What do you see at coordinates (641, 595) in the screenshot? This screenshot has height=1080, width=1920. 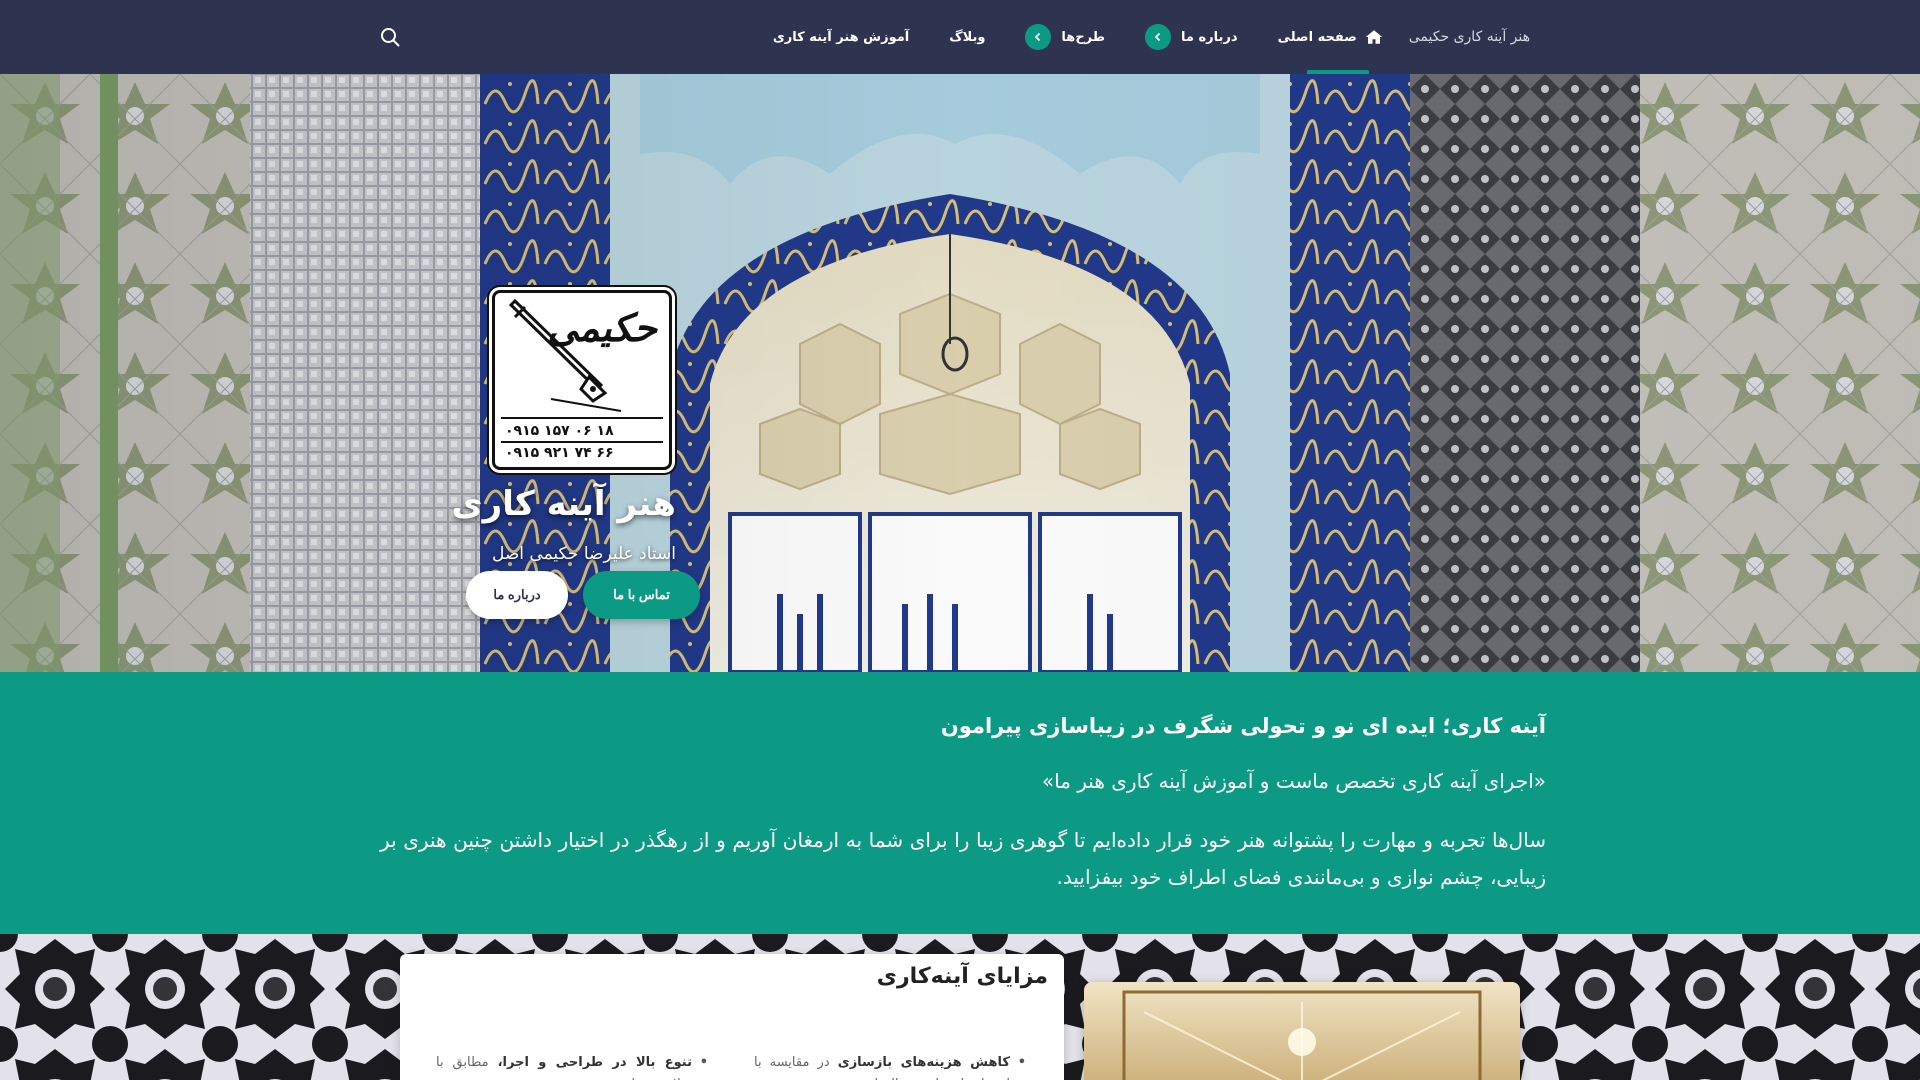 I see `contact-us-button: تماس با ما` at bounding box center [641, 595].